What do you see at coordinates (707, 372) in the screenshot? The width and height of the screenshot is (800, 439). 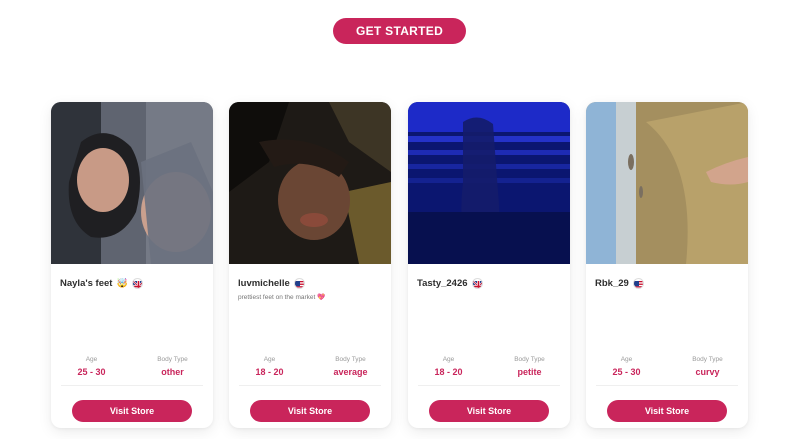 I see `body-type-value: curvy` at bounding box center [707, 372].